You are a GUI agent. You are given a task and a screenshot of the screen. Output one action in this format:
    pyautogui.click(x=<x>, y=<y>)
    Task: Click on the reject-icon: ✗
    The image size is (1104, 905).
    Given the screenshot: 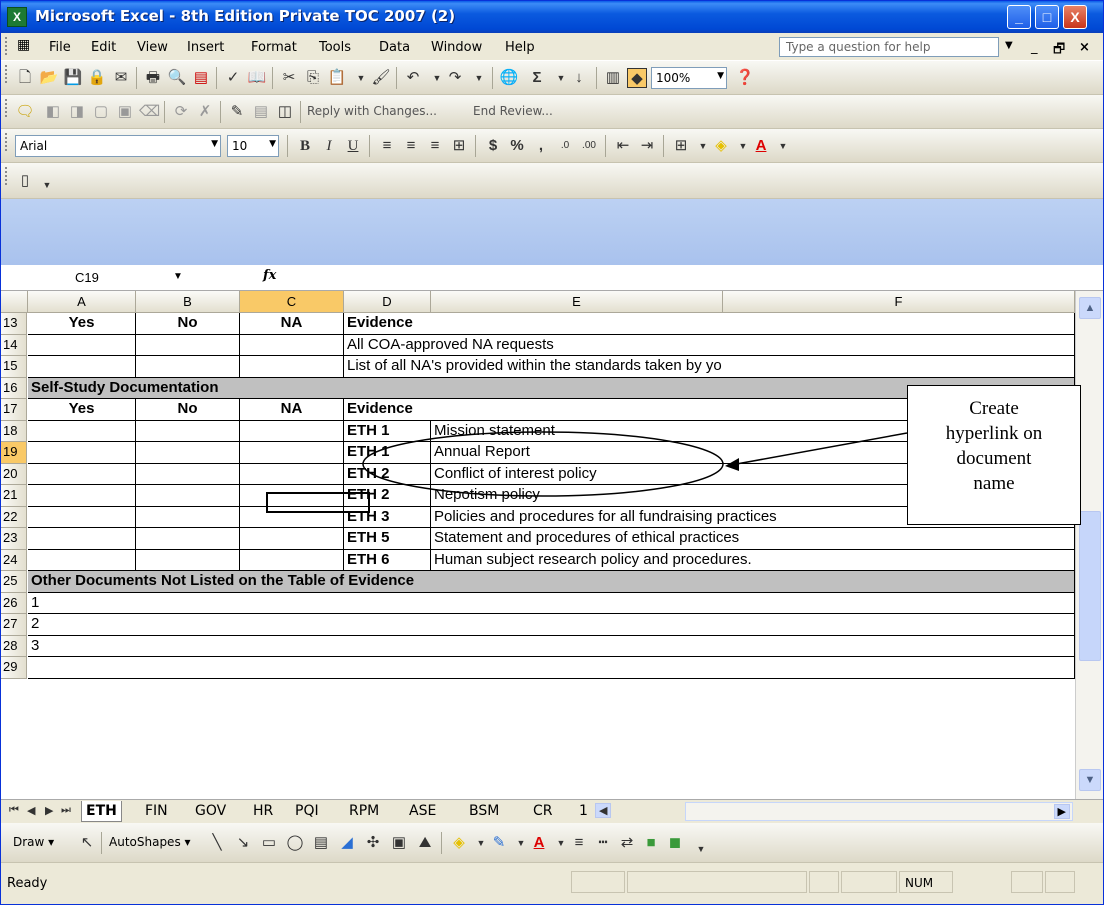 What is the action you would take?
    pyautogui.click(x=205, y=112)
    